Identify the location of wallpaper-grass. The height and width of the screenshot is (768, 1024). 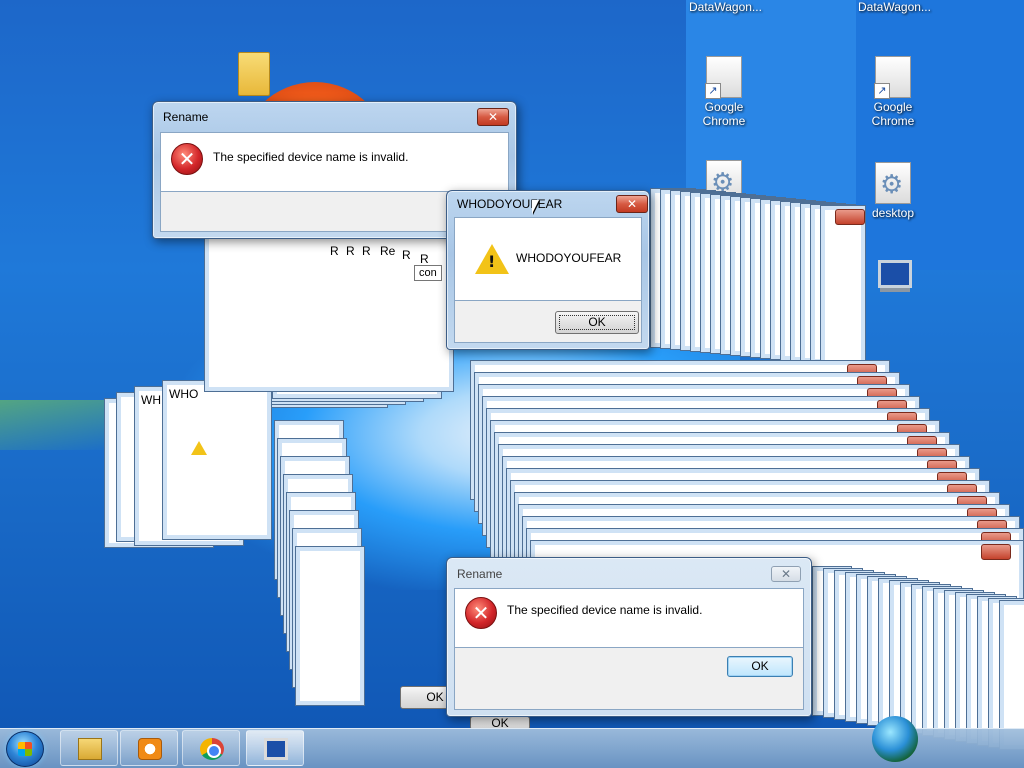
(60, 425).